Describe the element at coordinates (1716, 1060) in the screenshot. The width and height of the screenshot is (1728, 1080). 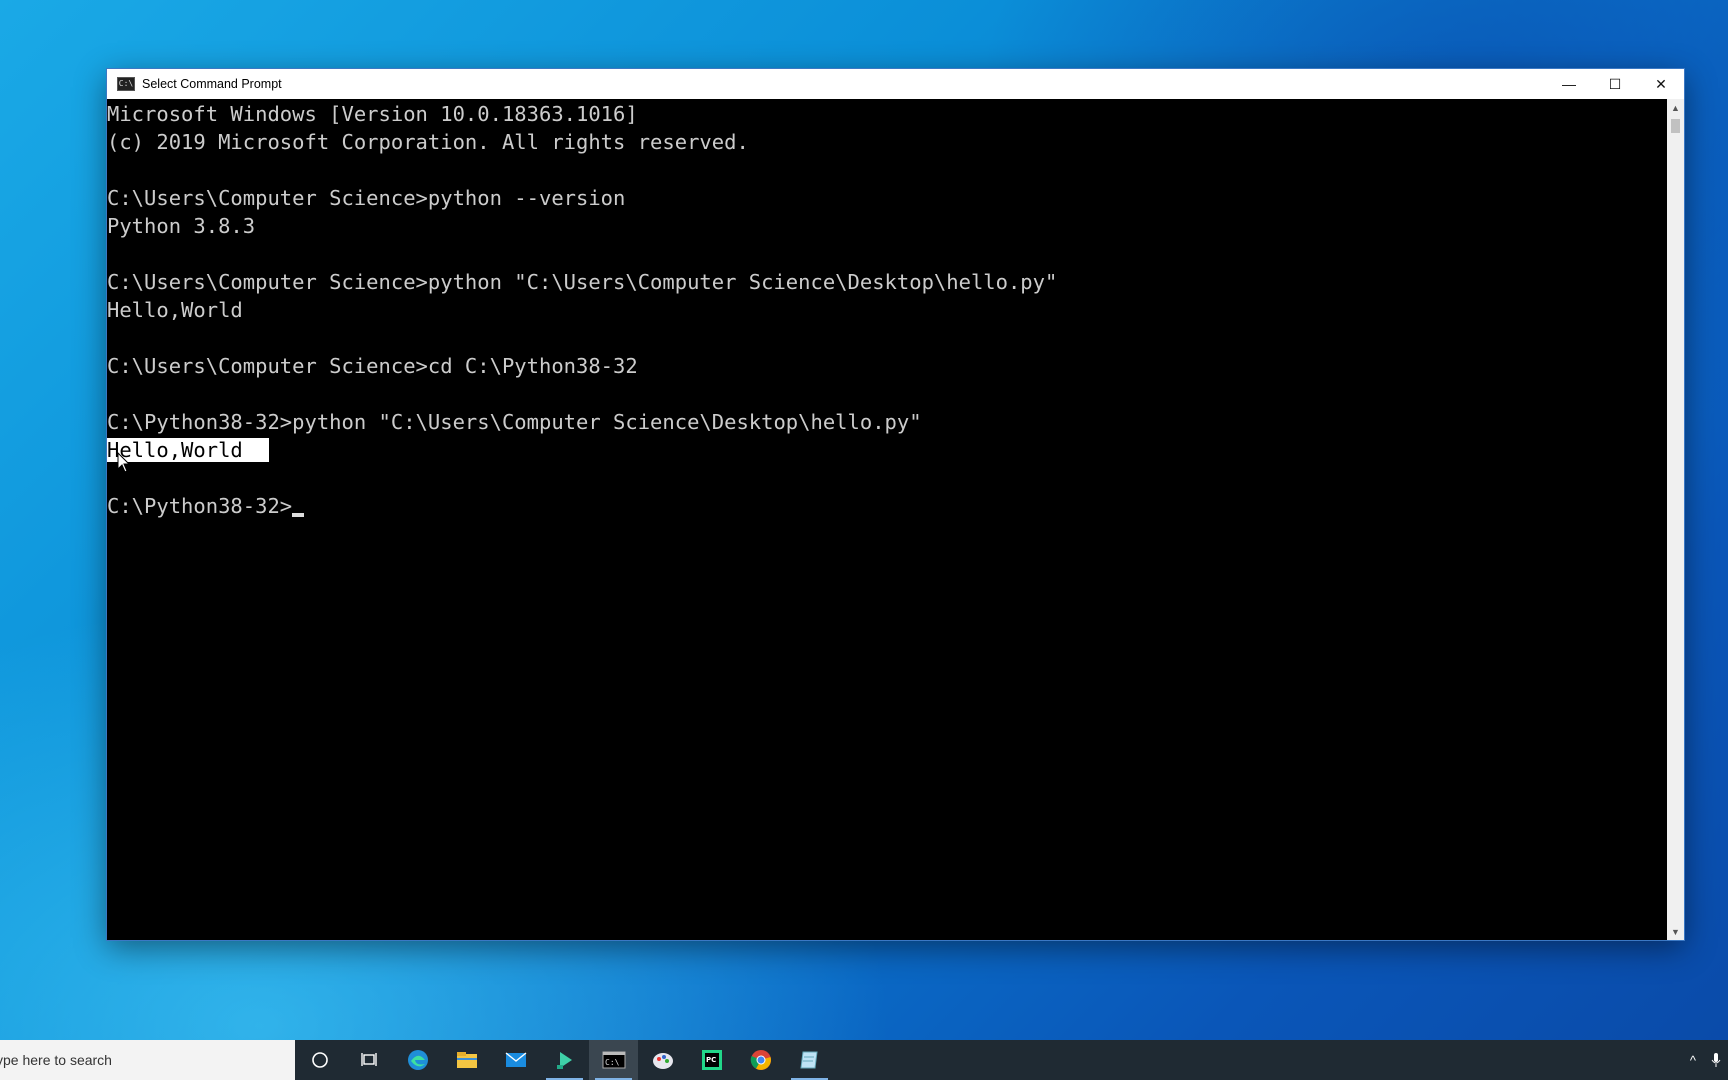
I see `microphone-icon` at that location.